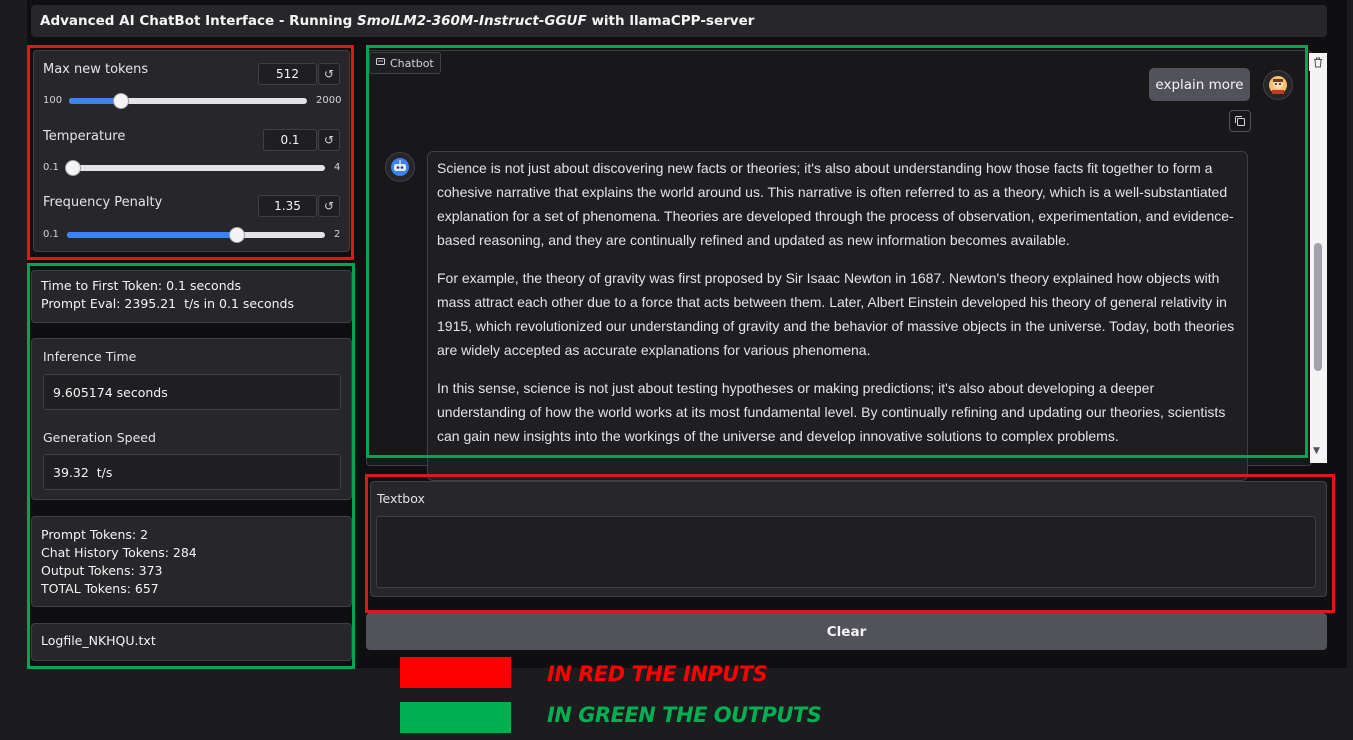  Describe the element at coordinates (455, 672) in the screenshot. I see `legend-red-swatch` at that location.